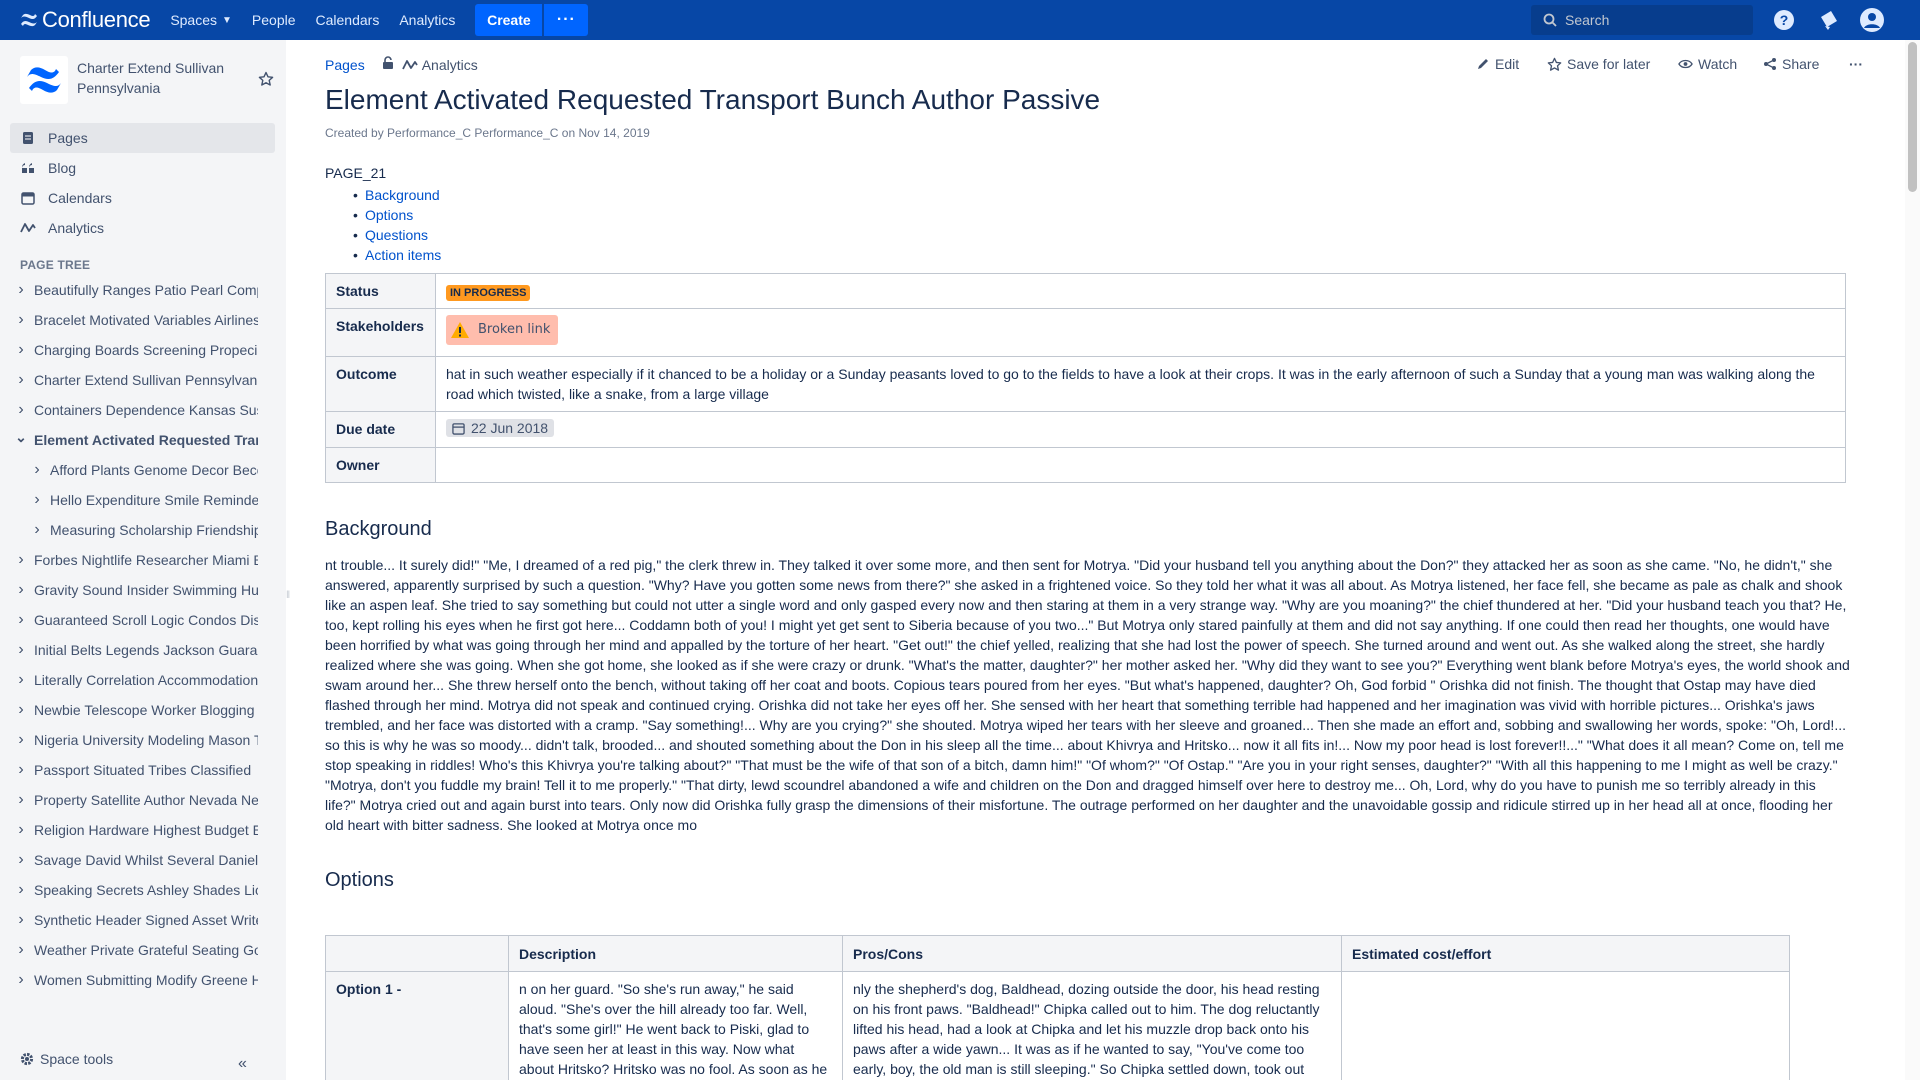 The image size is (1920, 1080). I want to click on page-tree-item: › Charging Boards Screening Propecia, so click(136, 350).